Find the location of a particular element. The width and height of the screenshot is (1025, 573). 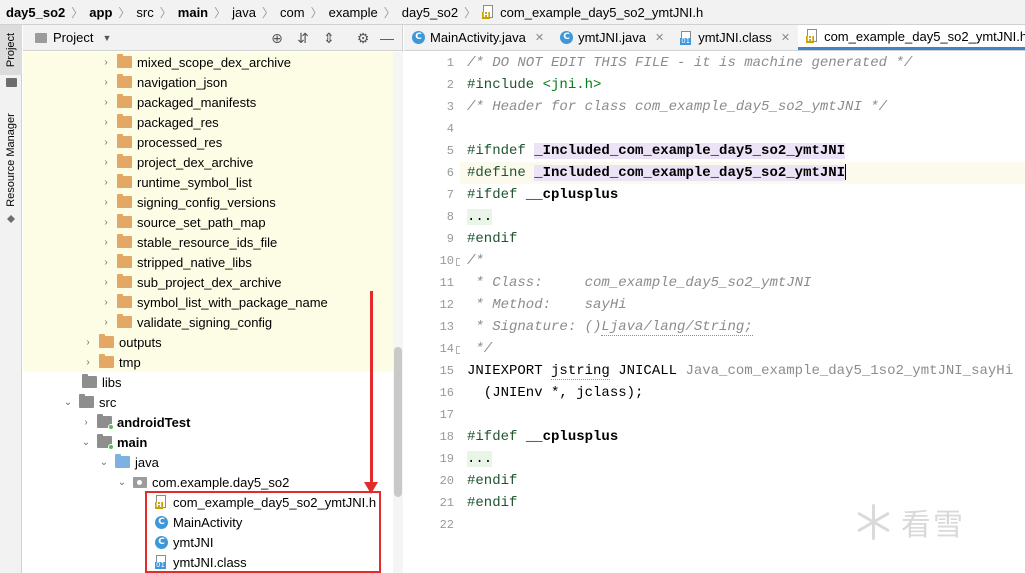

tree-row: › validate_signing_config is located at coordinates (208, 322).